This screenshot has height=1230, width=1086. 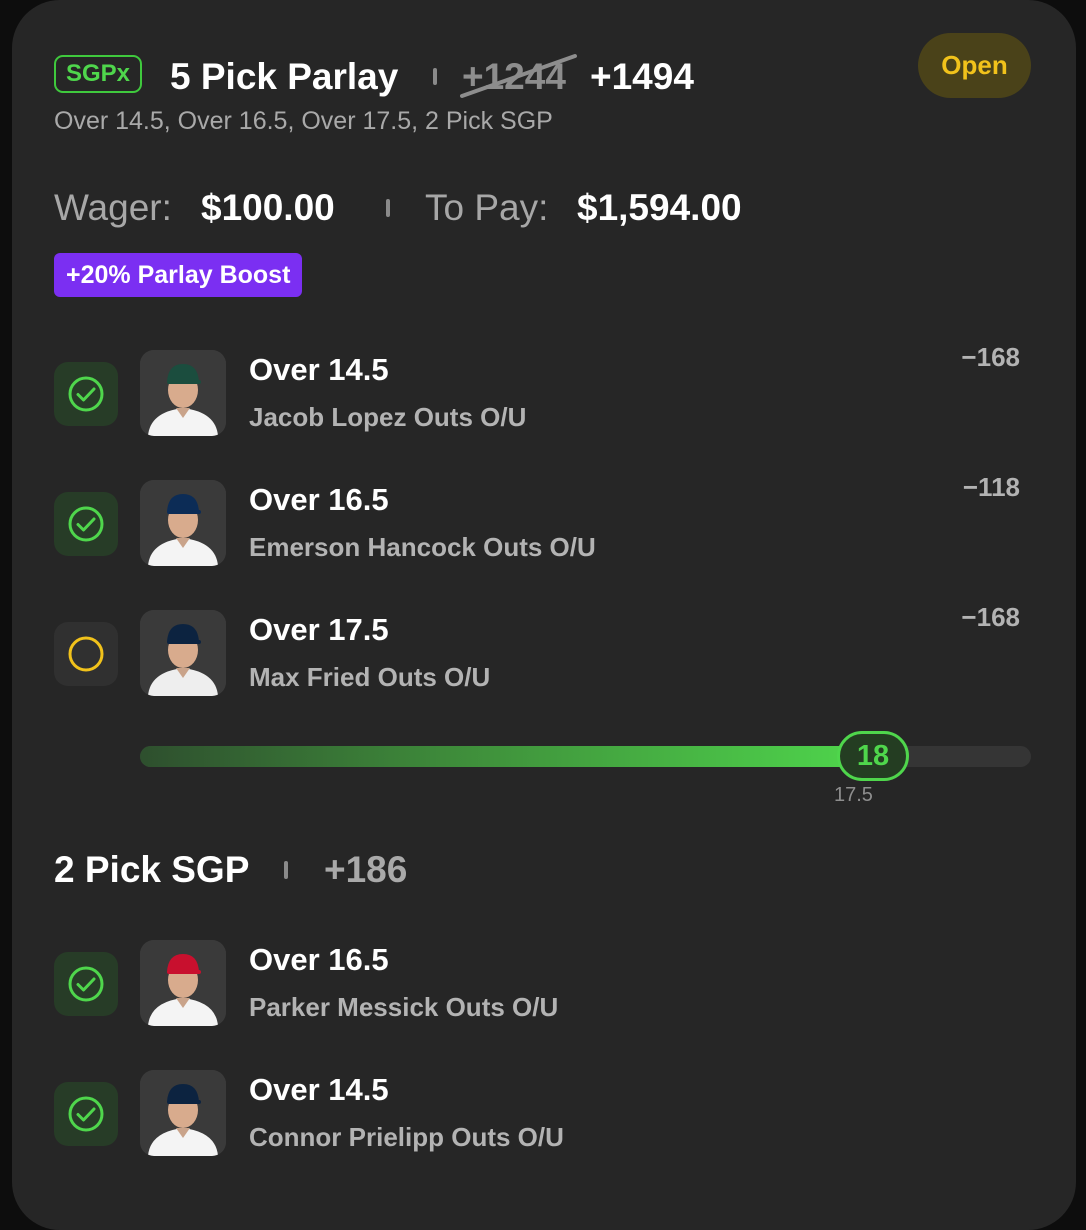 I want to click on progress-current-value: 18, so click(x=873, y=756).